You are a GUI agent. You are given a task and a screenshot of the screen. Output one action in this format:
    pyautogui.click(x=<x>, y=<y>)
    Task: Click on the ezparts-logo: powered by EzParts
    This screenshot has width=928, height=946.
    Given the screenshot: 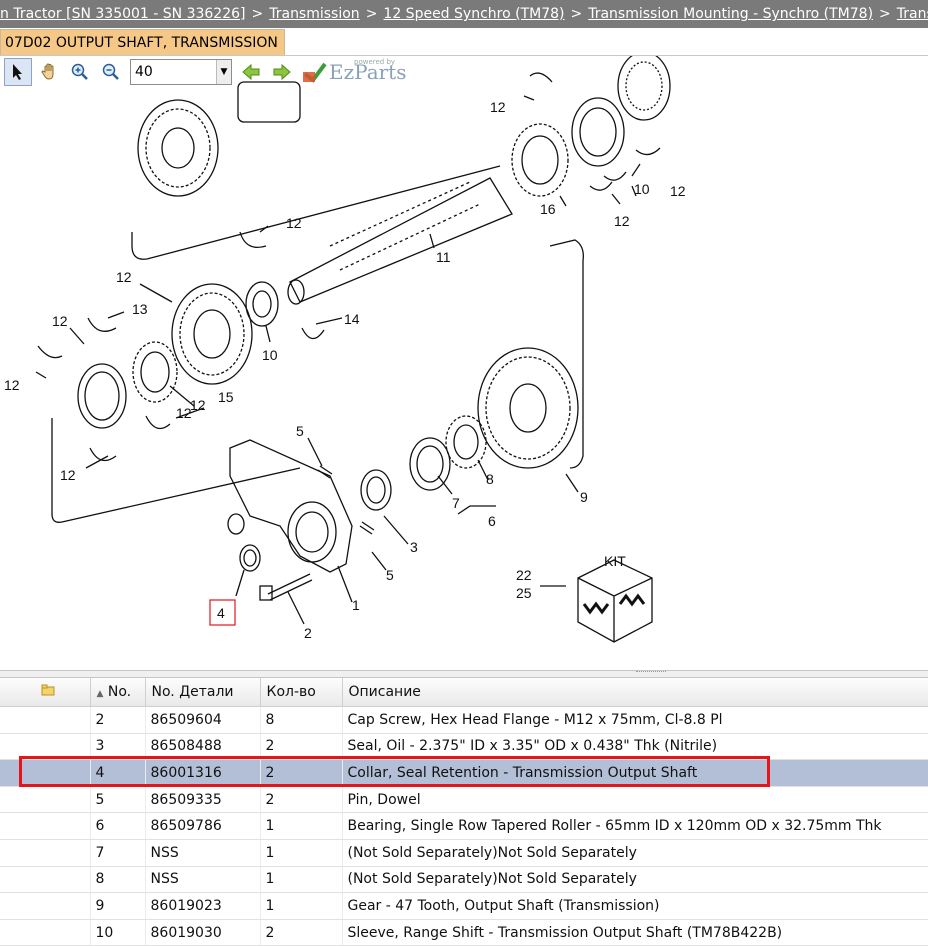 What is the action you would take?
    pyautogui.click(x=353, y=71)
    